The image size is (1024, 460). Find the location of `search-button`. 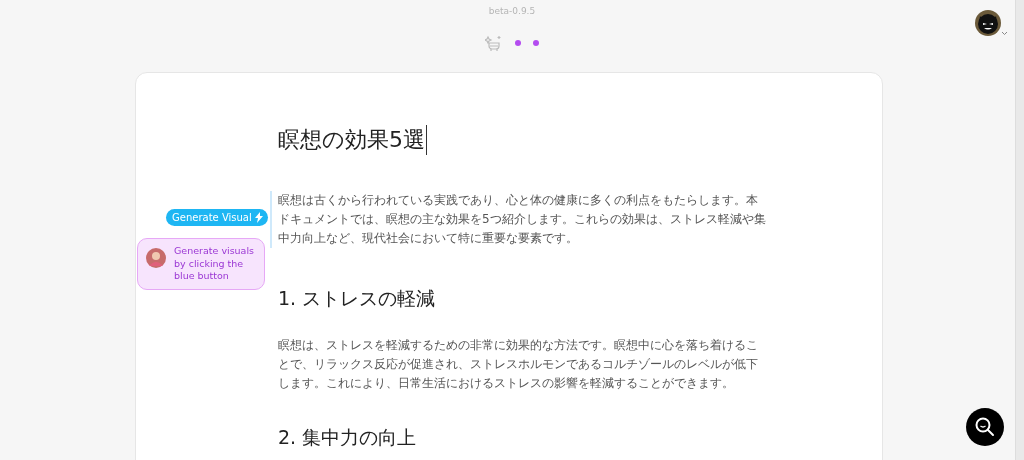

search-button is located at coordinates (985, 427).